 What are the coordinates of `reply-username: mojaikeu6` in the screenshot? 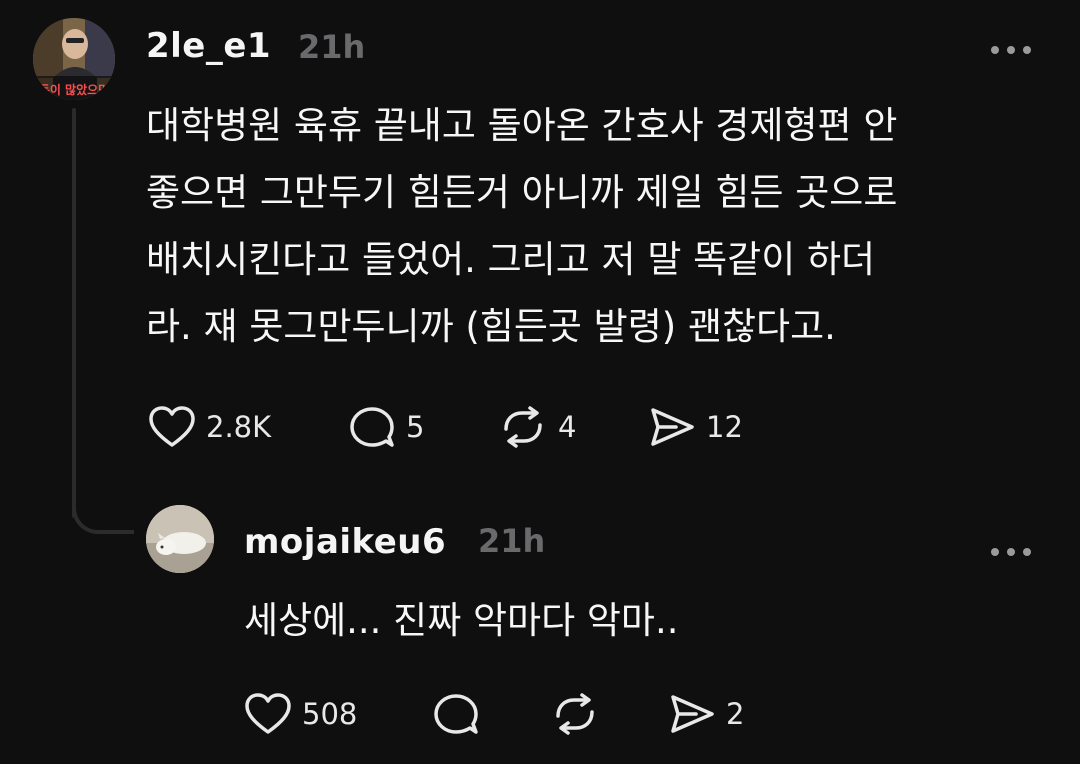 It's located at (345, 542).